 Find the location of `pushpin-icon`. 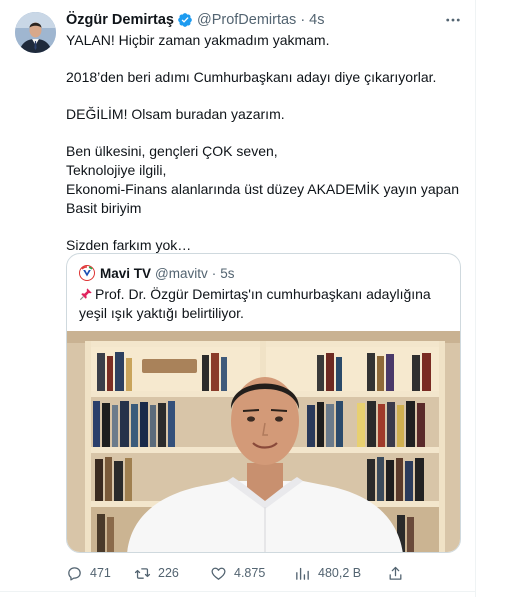

pushpin-icon is located at coordinates (85, 294).